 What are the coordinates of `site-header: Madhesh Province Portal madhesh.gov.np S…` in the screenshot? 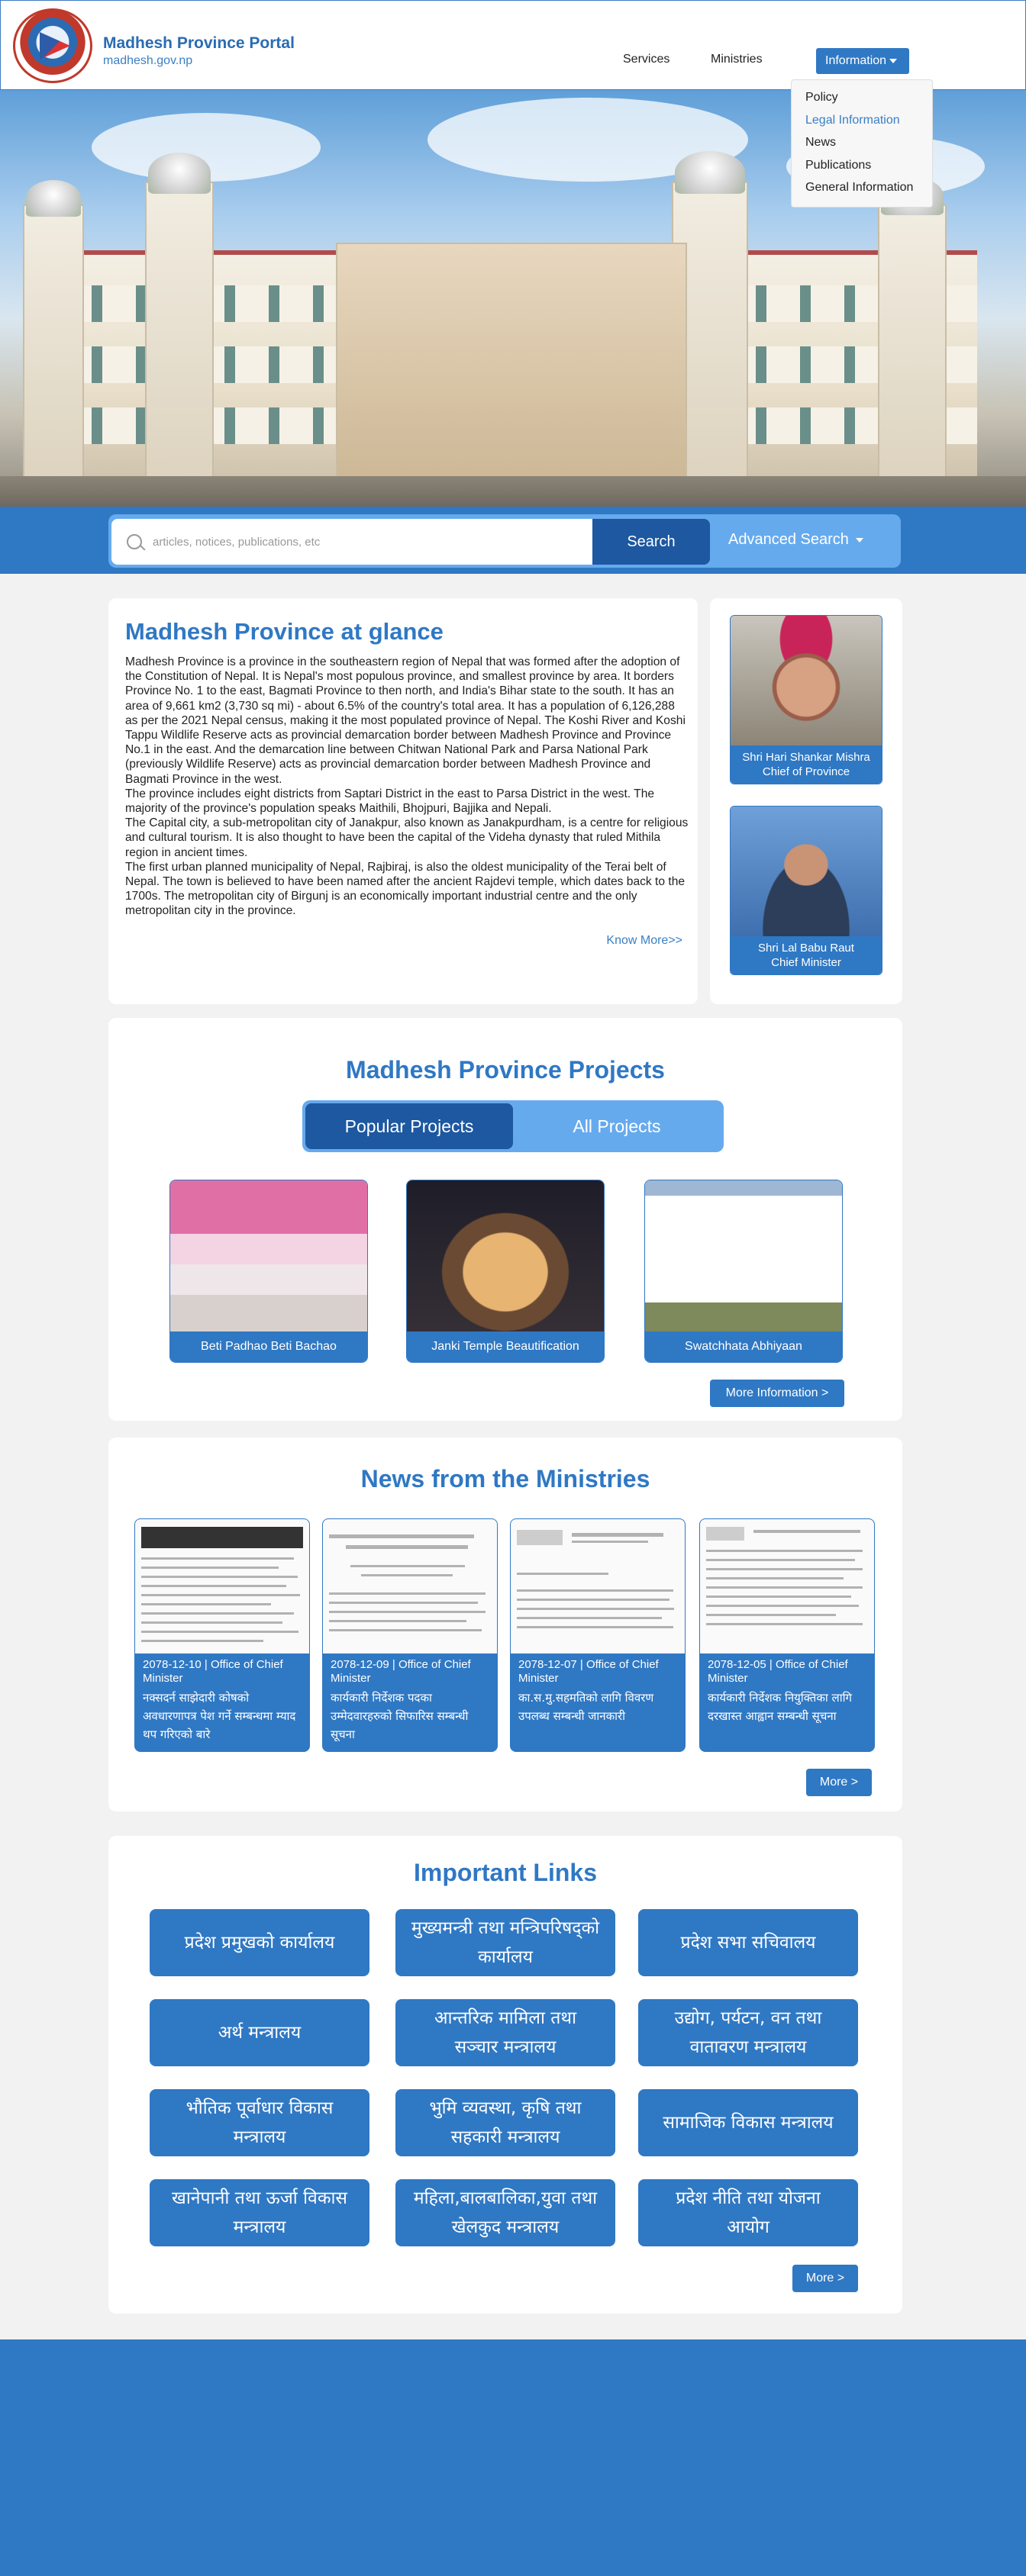 It's located at (513, 45).